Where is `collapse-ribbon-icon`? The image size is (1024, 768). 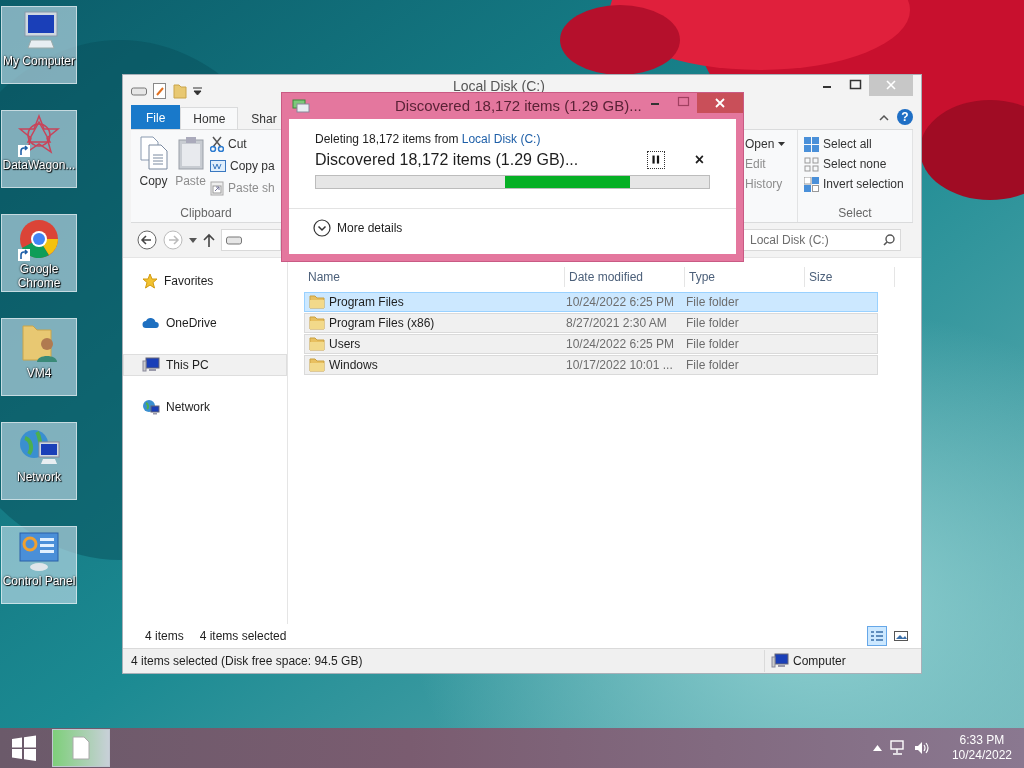
collapse-ribbon-icon is located at coordinates (884, 117).